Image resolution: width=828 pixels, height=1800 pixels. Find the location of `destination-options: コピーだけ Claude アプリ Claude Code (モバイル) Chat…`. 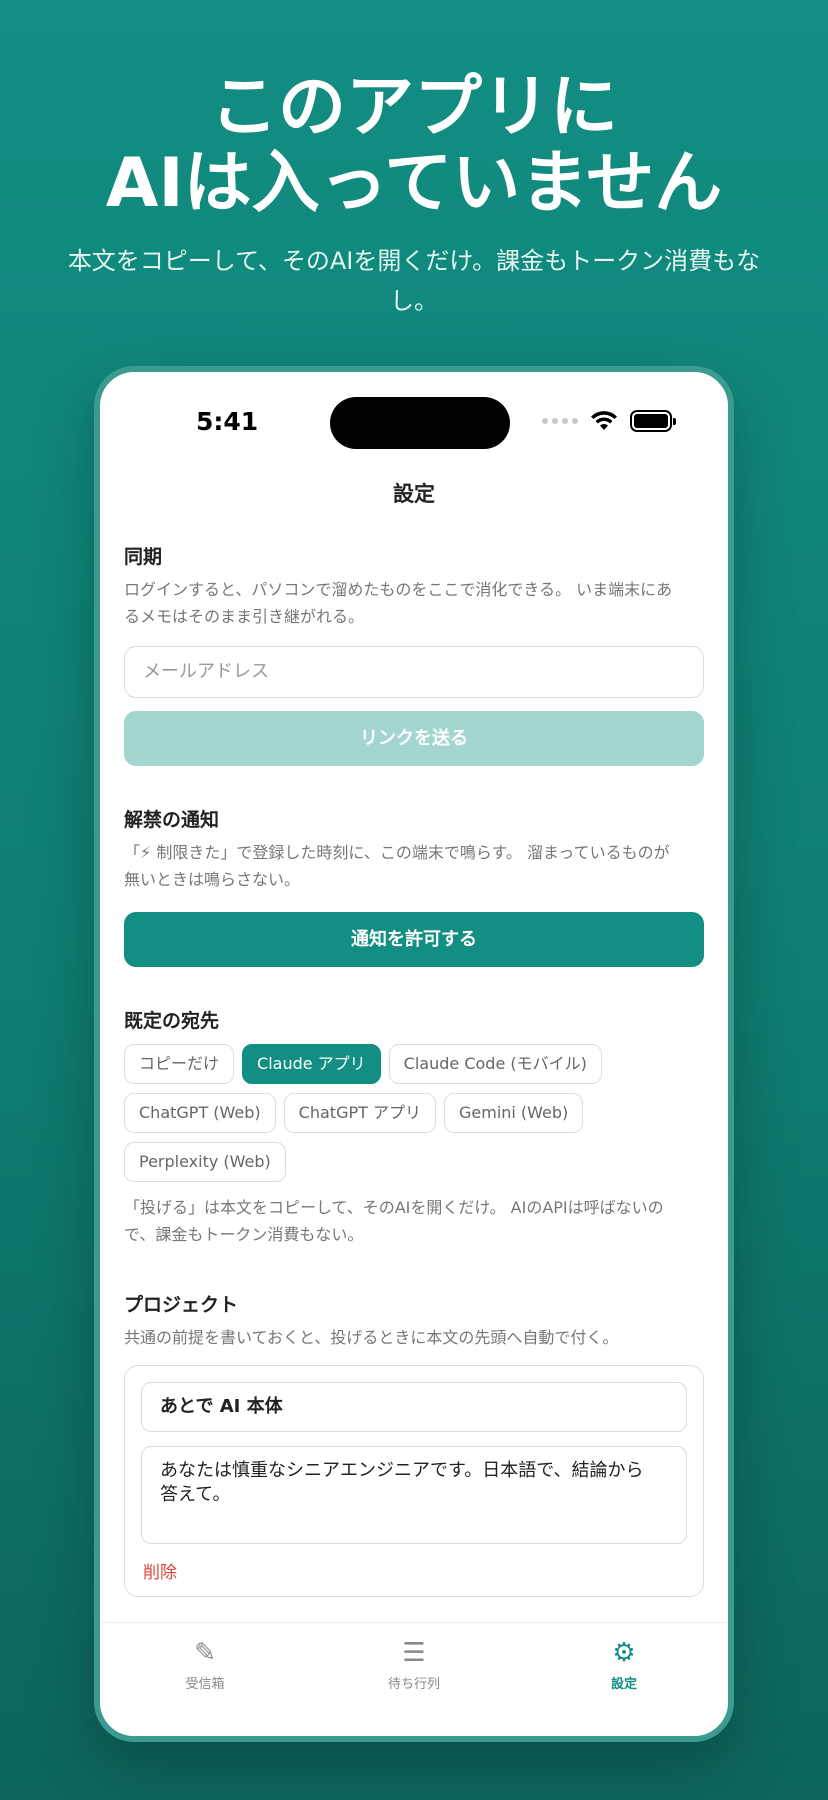

destination-options: コピーだけ Claude アプリ Claude Code (モバイル) Chat… is located at coordinates (419, 1113).